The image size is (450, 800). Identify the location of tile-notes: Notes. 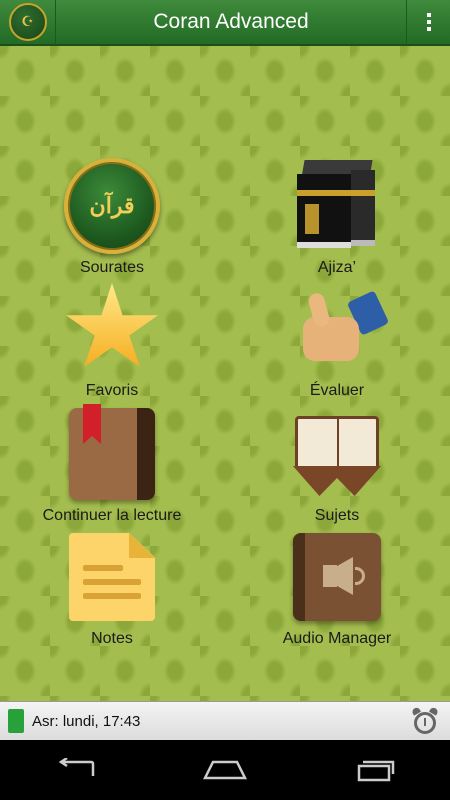
(112, 587).